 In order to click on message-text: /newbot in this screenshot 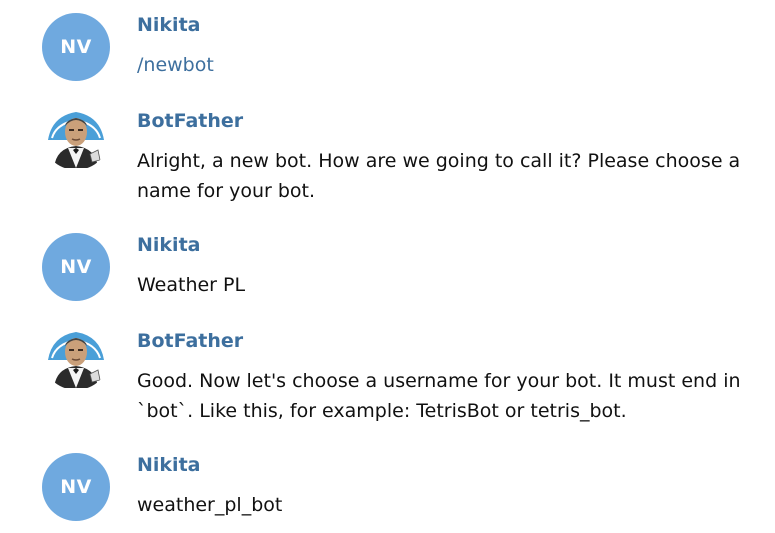, I will do `click(452, 65)`.